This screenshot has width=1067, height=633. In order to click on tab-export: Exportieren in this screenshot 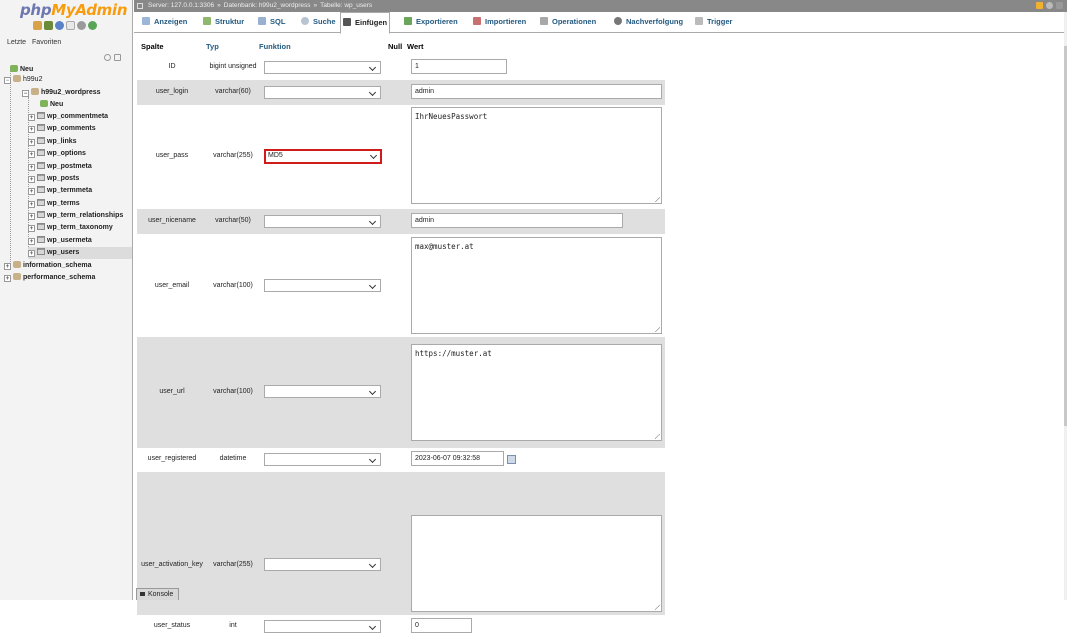, I will do `click(431, 22)`.